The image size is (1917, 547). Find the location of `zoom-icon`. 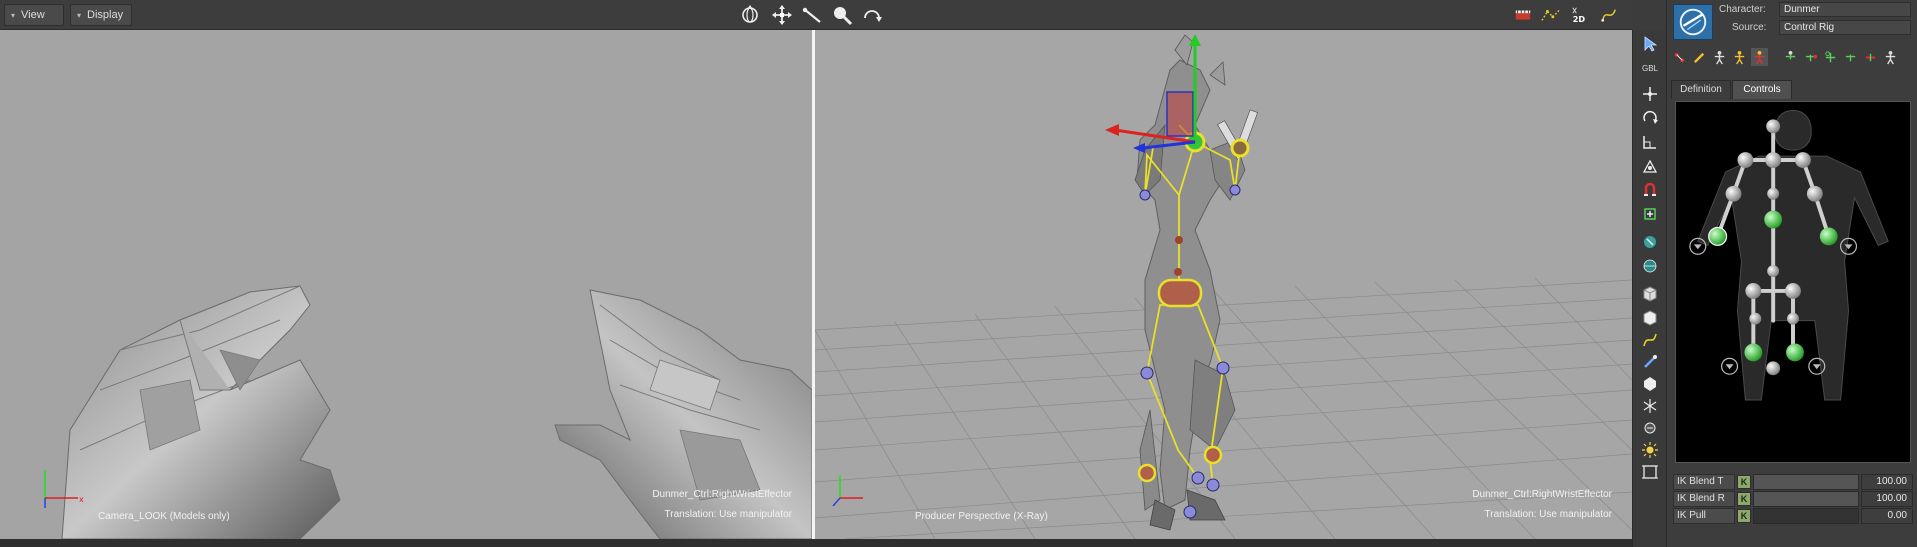

zoom-icon is located at coordinates (842, 15).